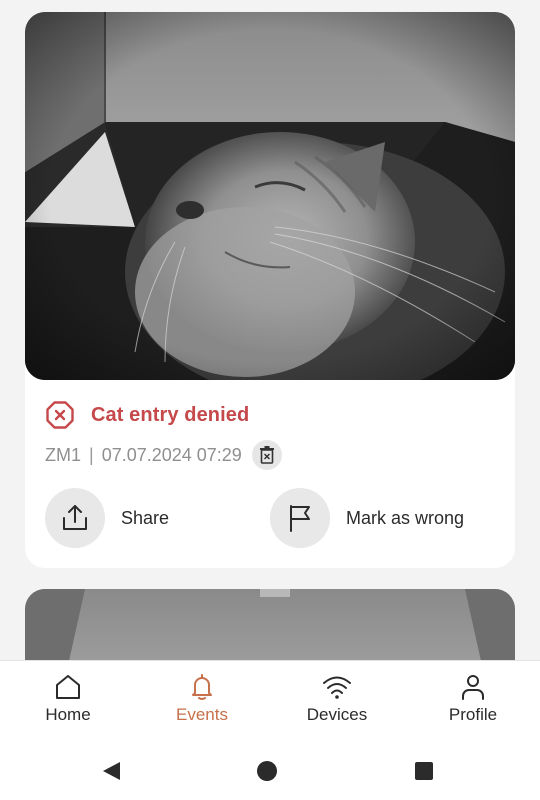 The height and width of the screenshot is (800, 540). I want to click on nav-devices: Devices, so click(337, 699).